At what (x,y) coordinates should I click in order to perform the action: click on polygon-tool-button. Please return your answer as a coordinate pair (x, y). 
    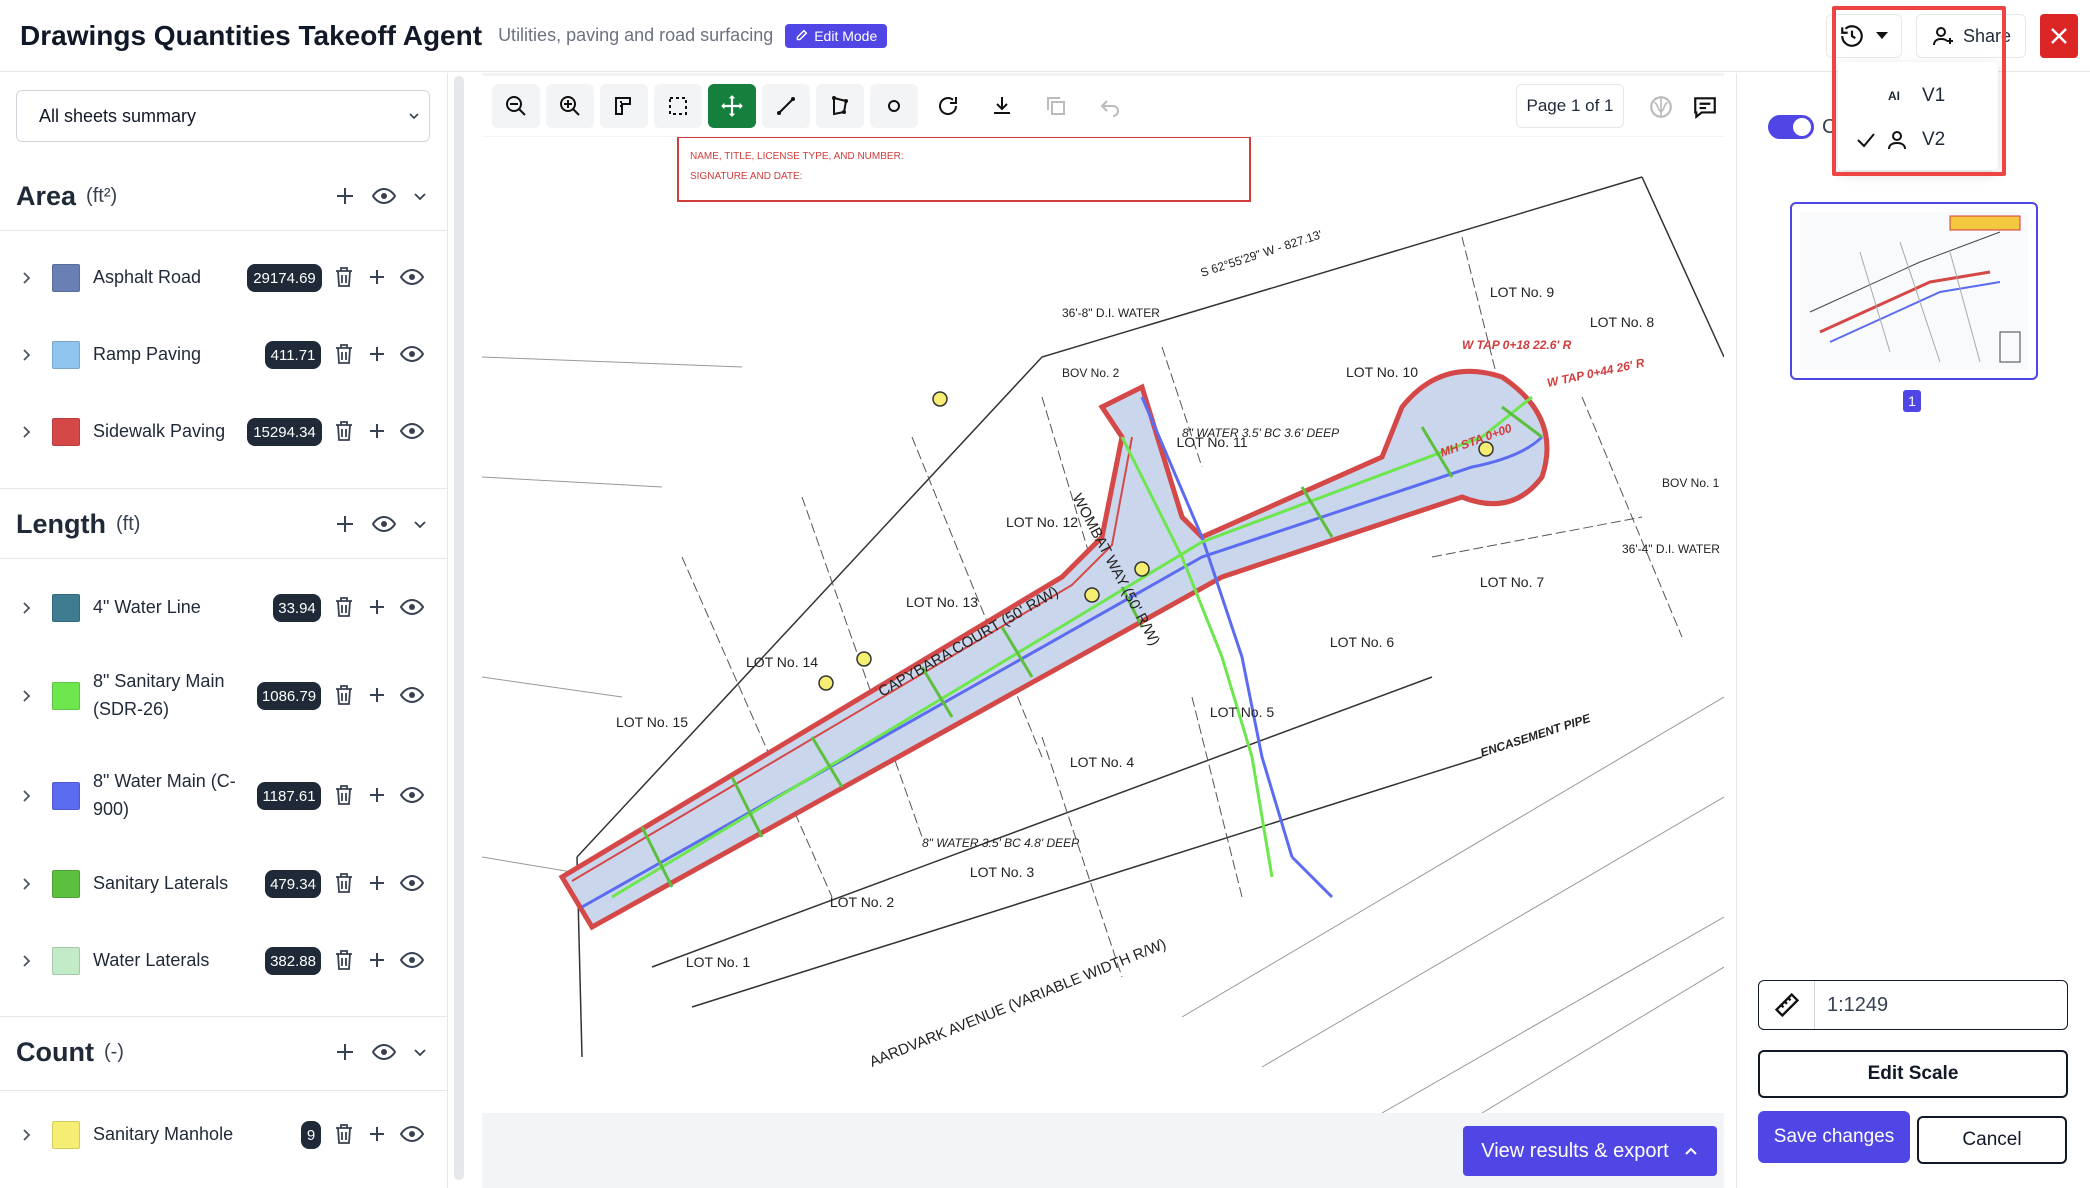
    Looking at the image, I should click on (840, 106).